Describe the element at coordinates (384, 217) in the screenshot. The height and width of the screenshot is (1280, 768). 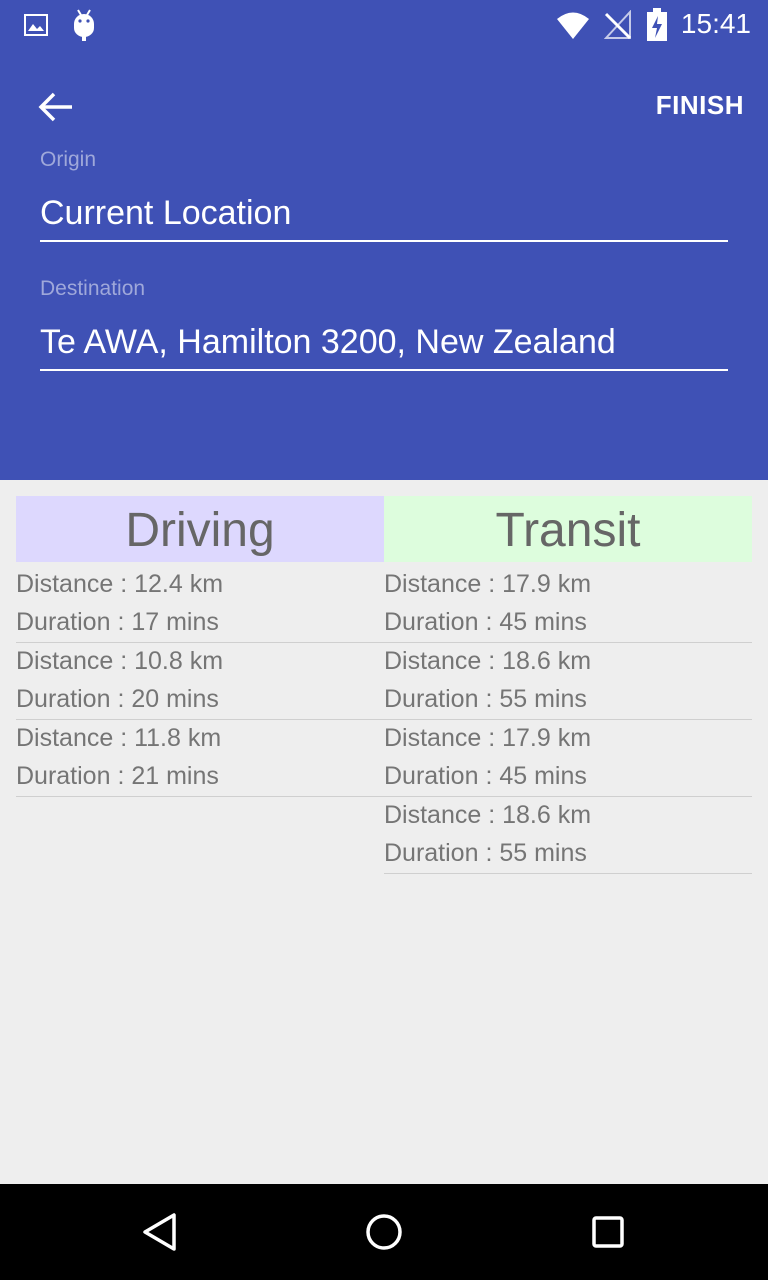
I see `origin-input: Current Location` at that location.